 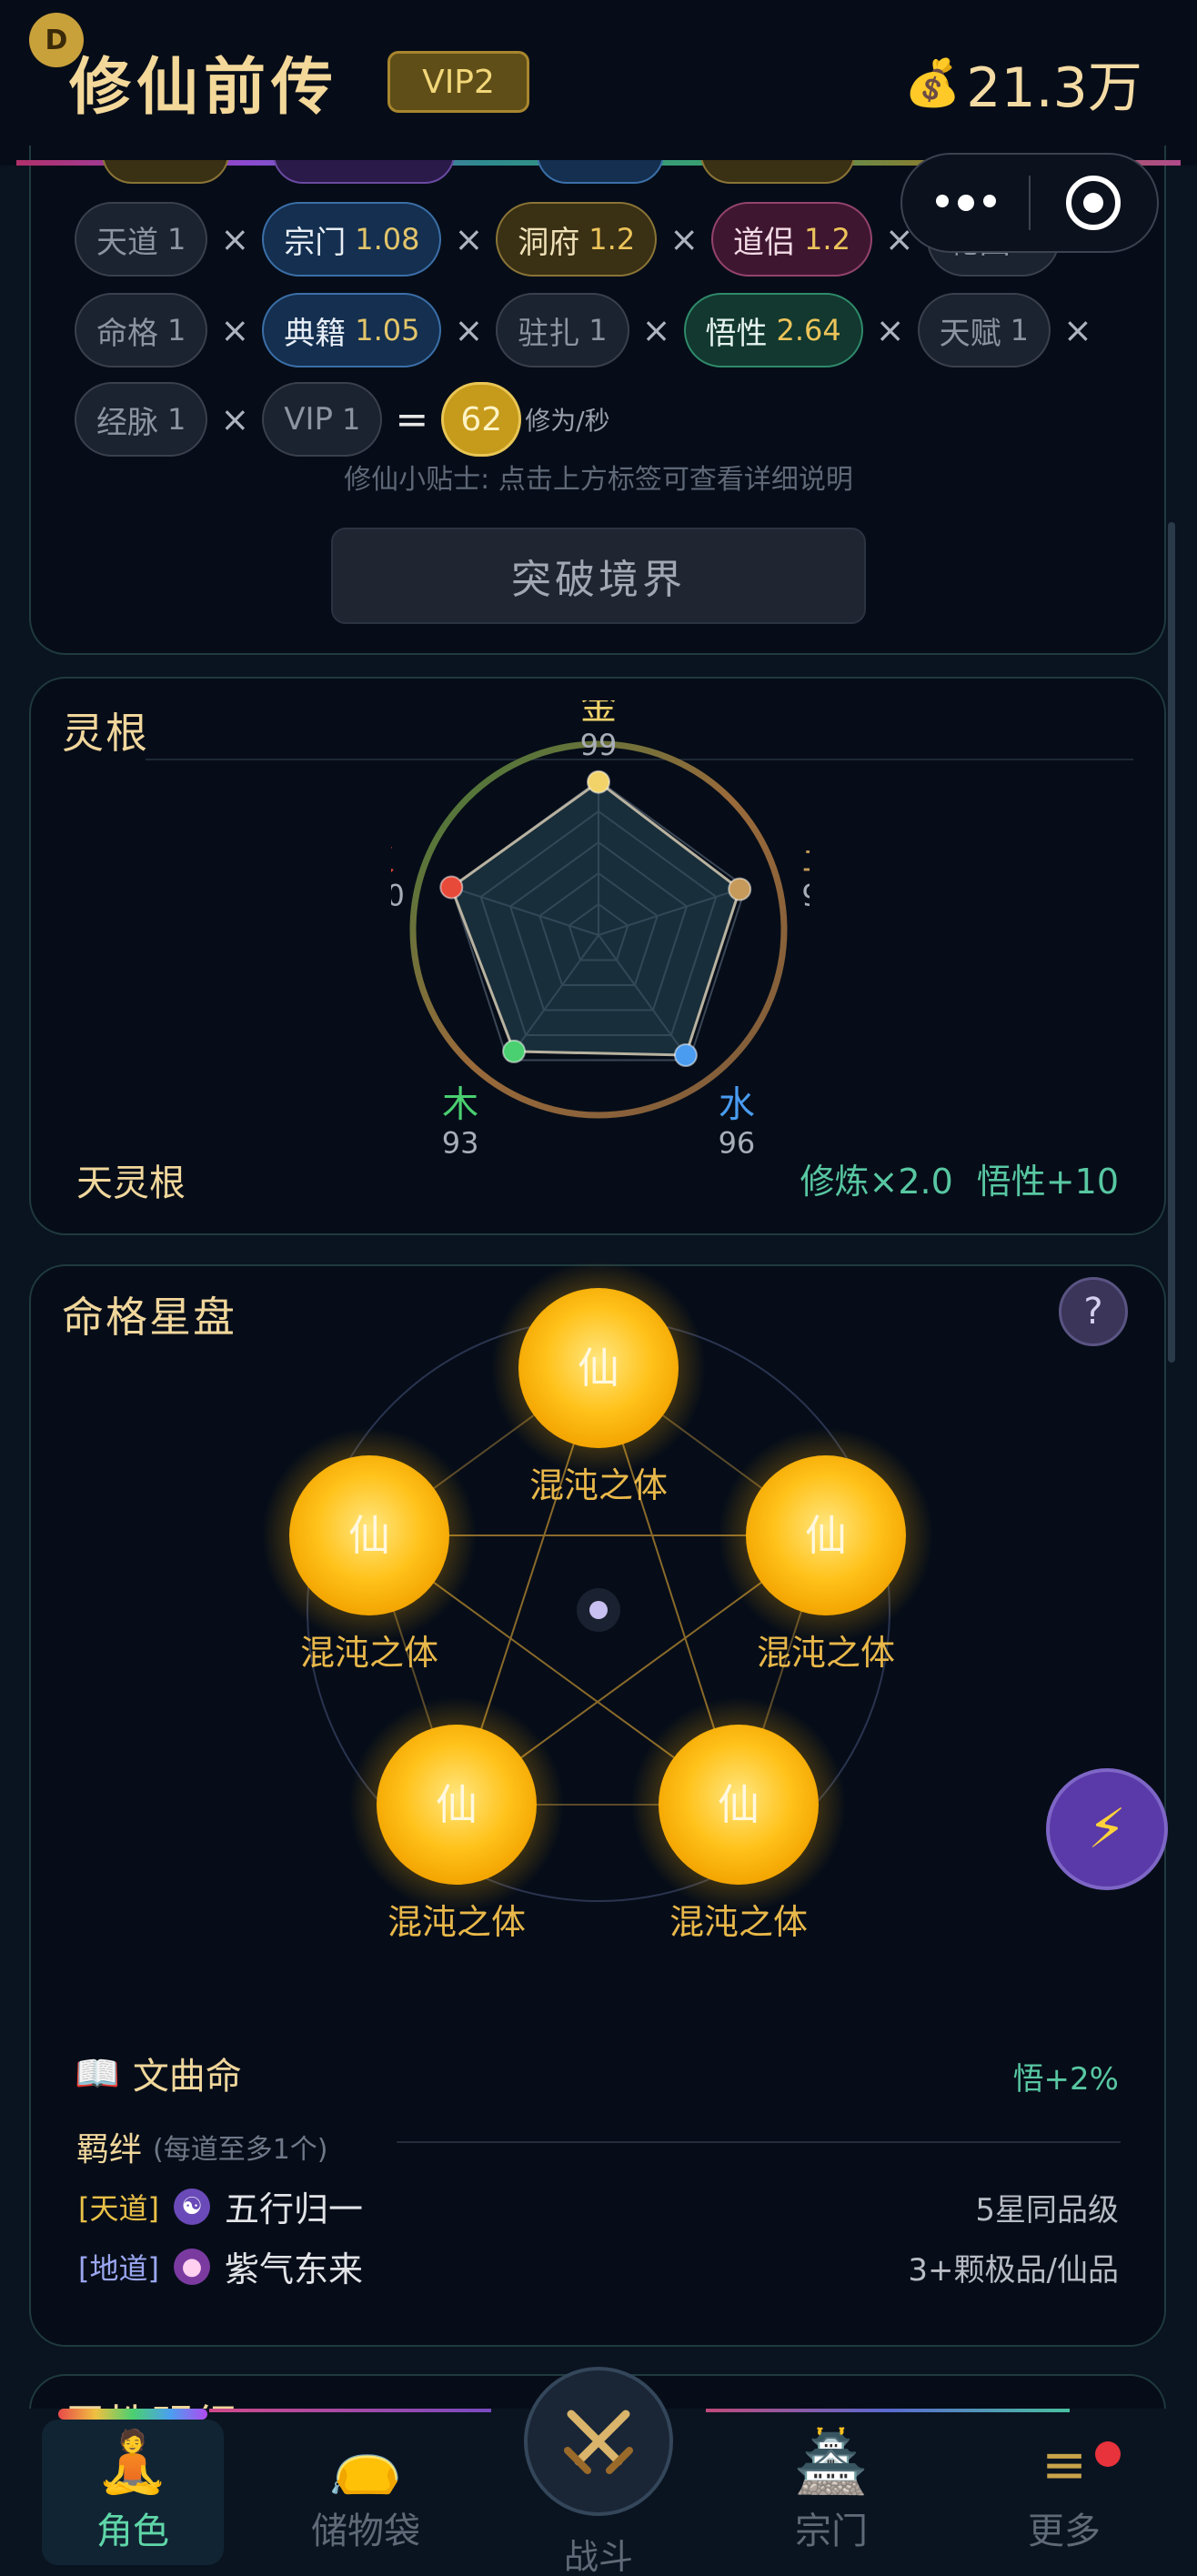 I want to click on radar-element-name: 土, so click(x=806, y=857).